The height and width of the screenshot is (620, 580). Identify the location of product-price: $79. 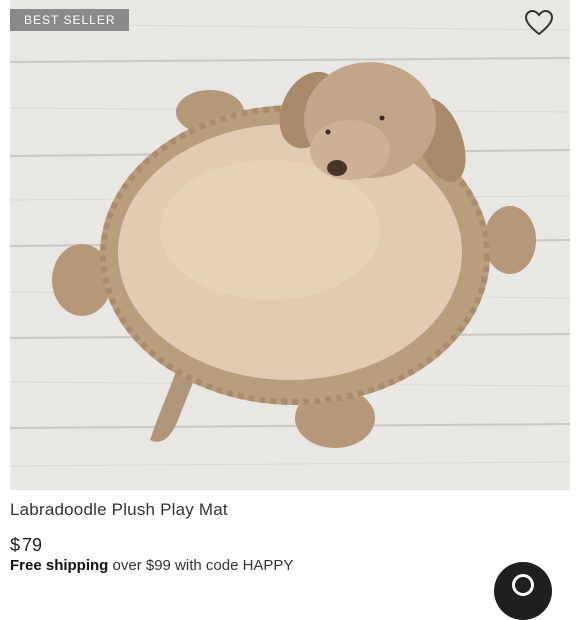
(26, 545).